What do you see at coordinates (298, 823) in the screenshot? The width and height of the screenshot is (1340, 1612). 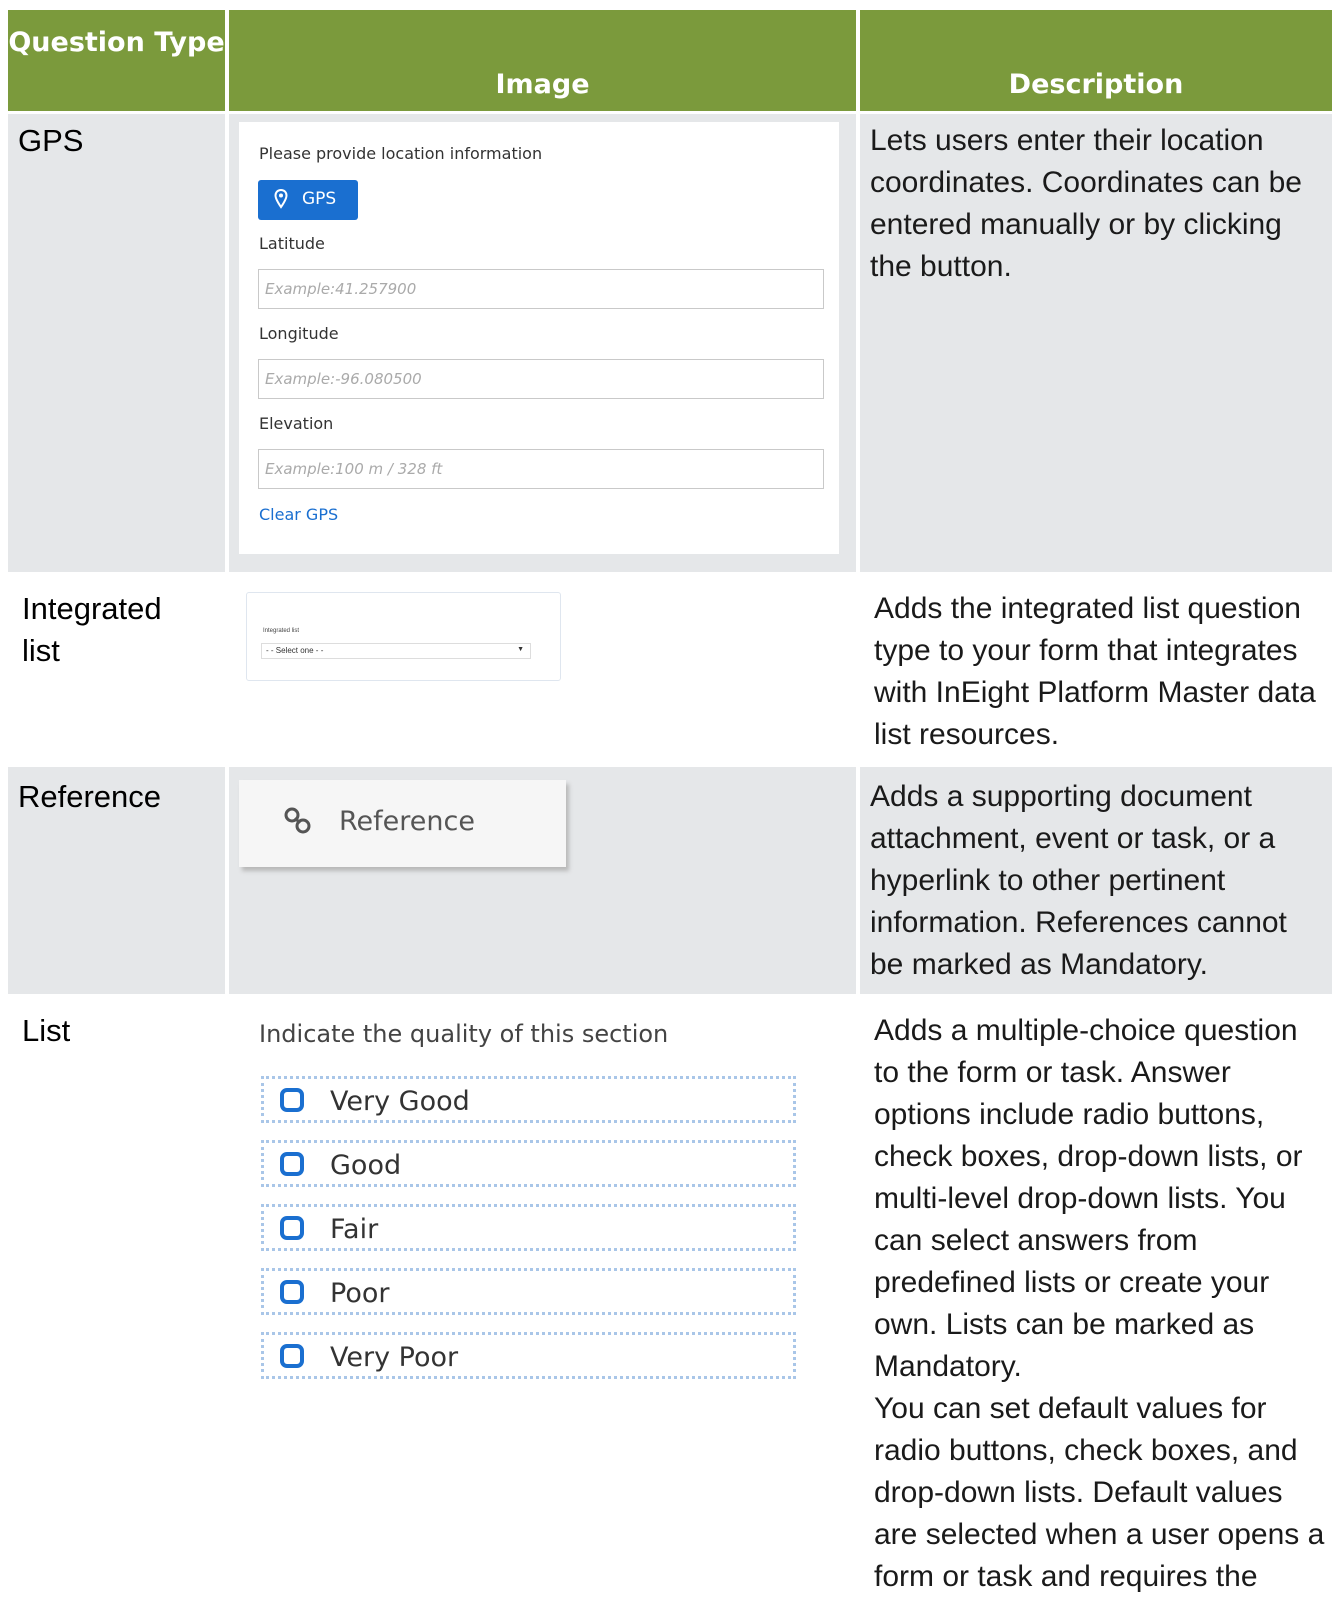 I see `link-icon` at bounding box center [298, 823].